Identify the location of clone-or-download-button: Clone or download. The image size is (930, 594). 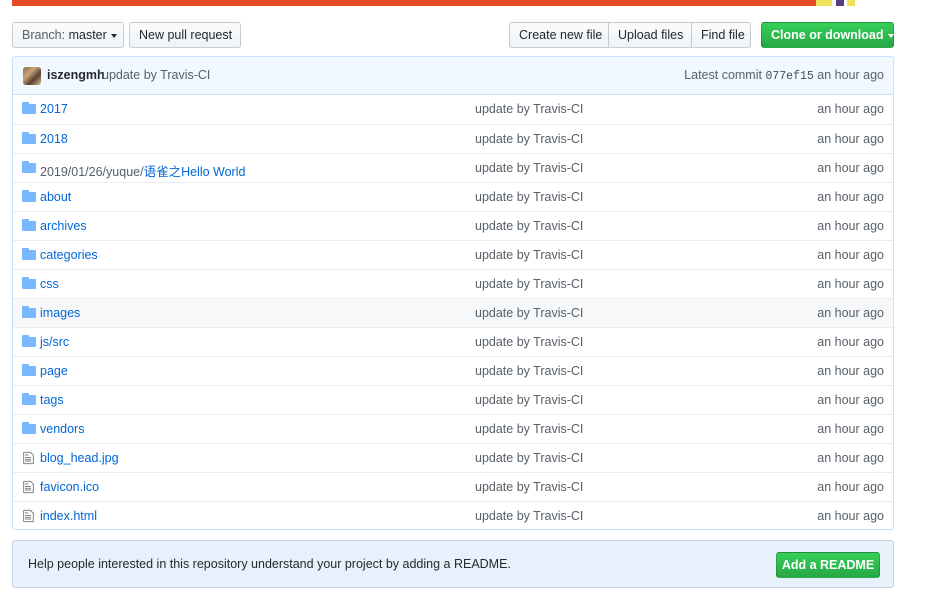
(827, 35).